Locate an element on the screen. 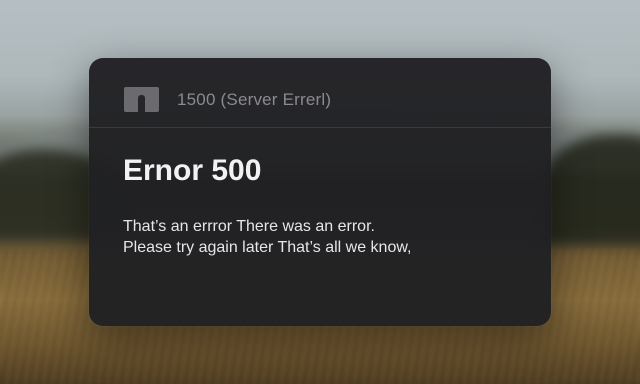 Image resolution: width=640 pixels, height=384 pixels. error-message-line-1: That’s an errror There was an error. is located at coordinates (249, 226).